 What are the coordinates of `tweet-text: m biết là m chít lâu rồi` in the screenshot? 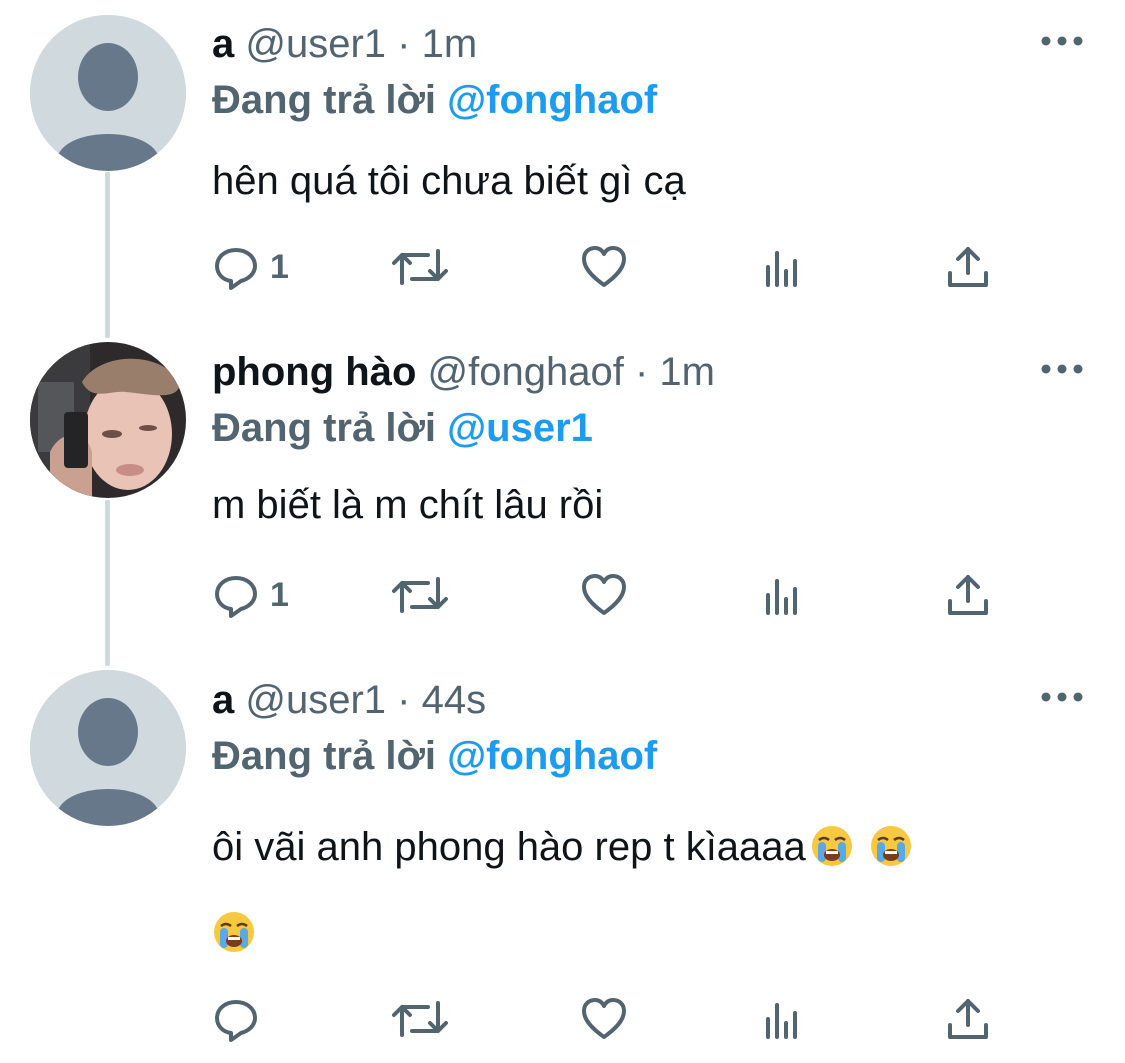 It's located at (408, 505).